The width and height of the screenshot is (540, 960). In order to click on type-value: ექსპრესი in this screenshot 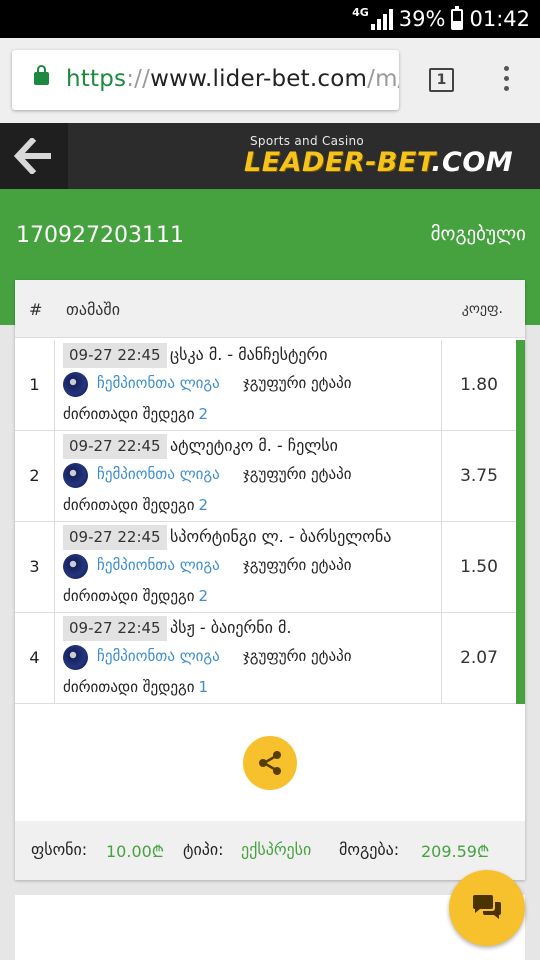, I will do `click(276, 849)`.